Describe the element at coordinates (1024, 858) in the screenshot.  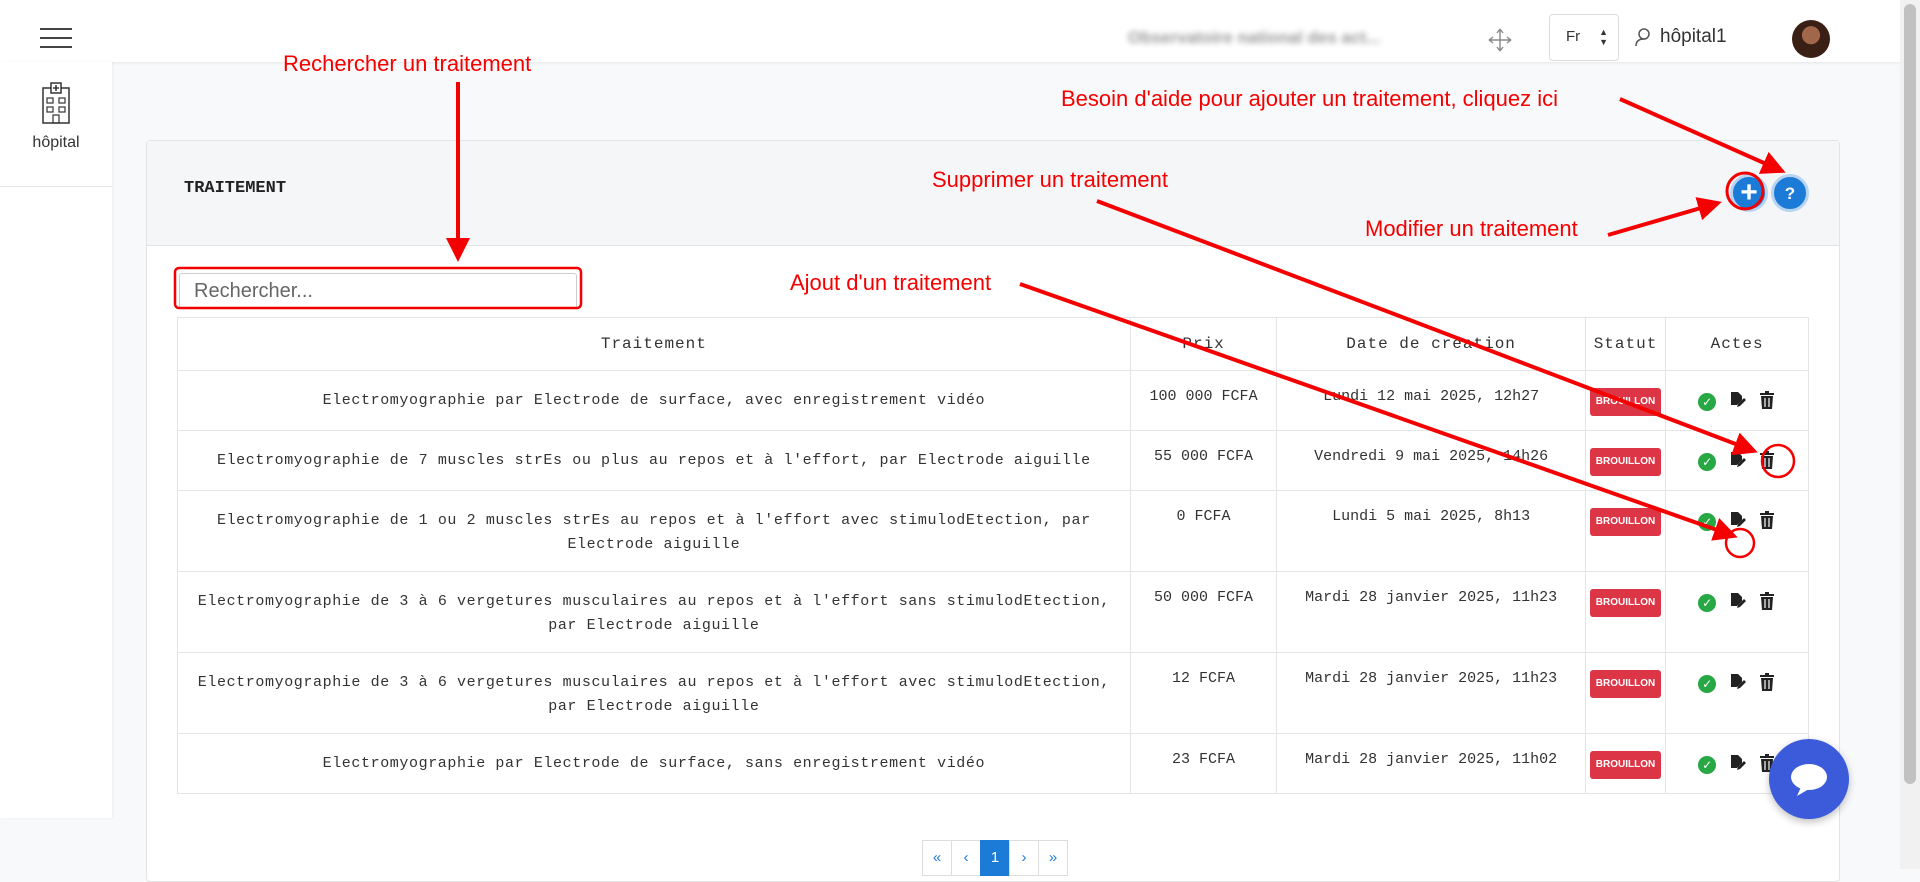
I see `page-next-button: ›` at that location.